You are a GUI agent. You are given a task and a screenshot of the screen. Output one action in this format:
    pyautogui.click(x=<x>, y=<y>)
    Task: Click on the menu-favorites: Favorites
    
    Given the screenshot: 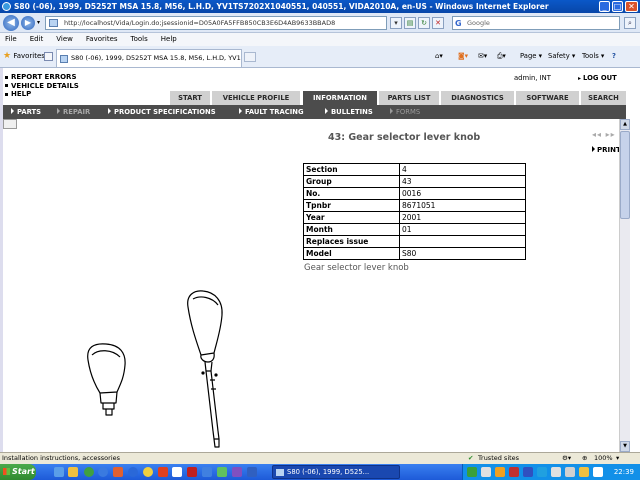 What is the action you would take?
    pyautogui.click(x=102, y=39)
    